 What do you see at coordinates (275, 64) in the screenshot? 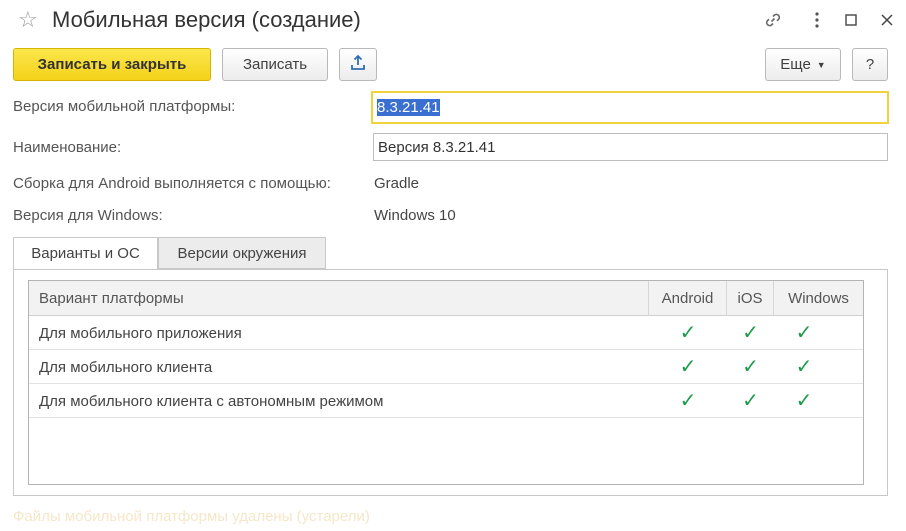
I see `save-button: Записать` at bounding box center [275, 64].